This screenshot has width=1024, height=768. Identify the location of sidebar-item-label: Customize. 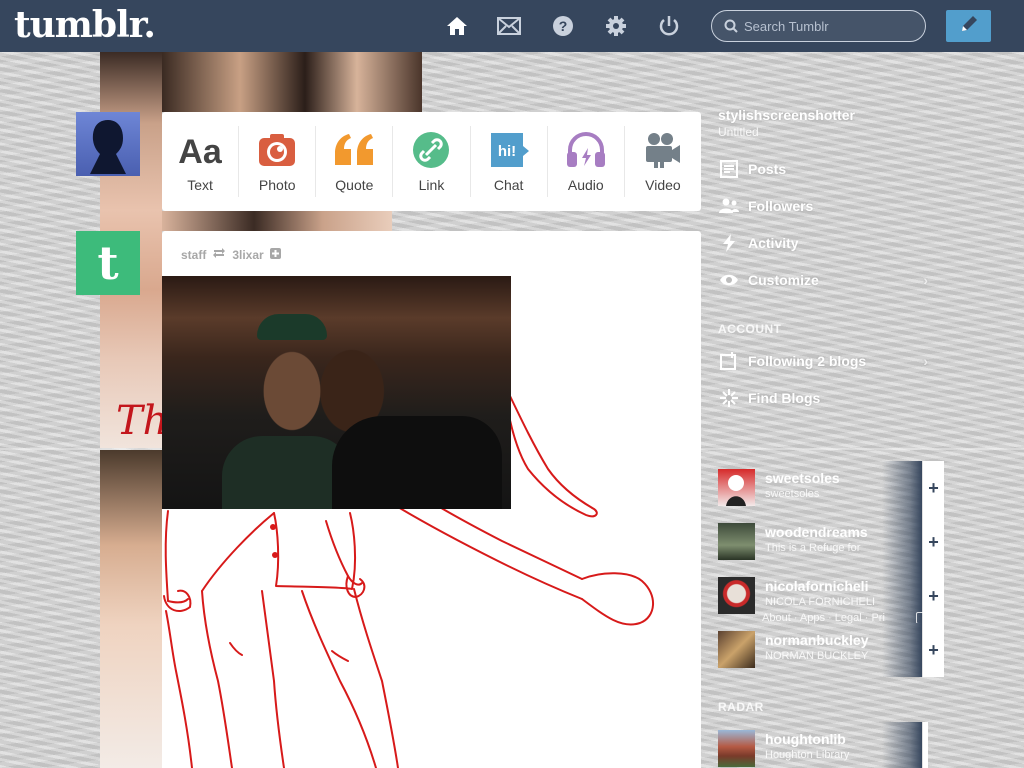
(783, 280).